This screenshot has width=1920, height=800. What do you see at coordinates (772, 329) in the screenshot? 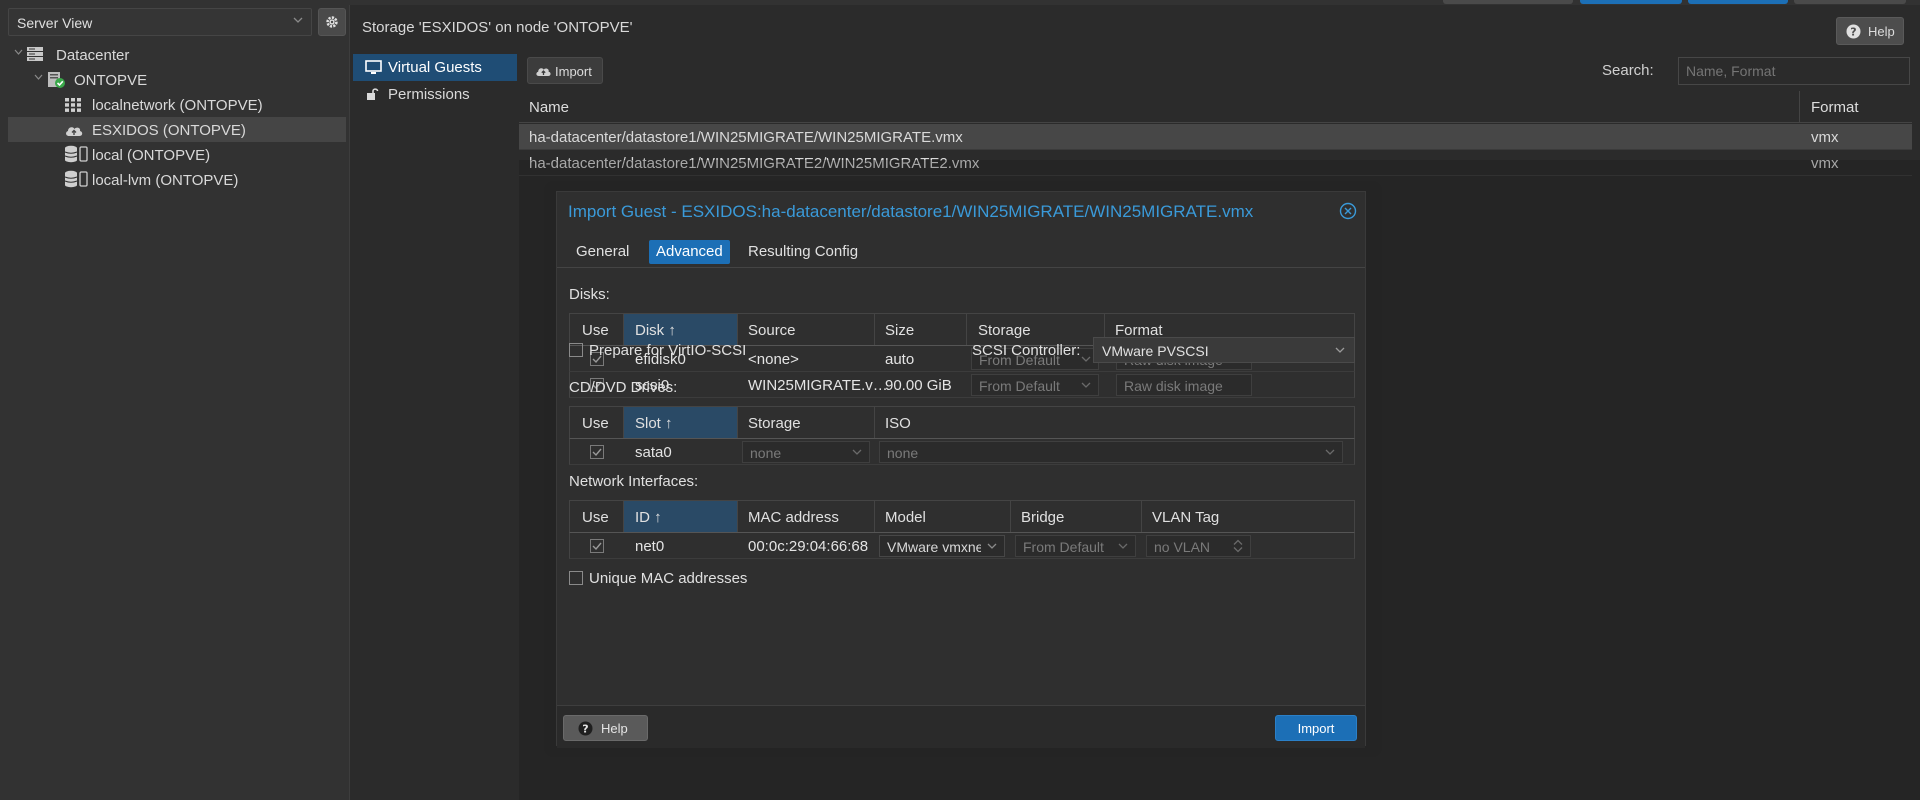
I see `column-header-source: Source` at bounding box center [772, 329].